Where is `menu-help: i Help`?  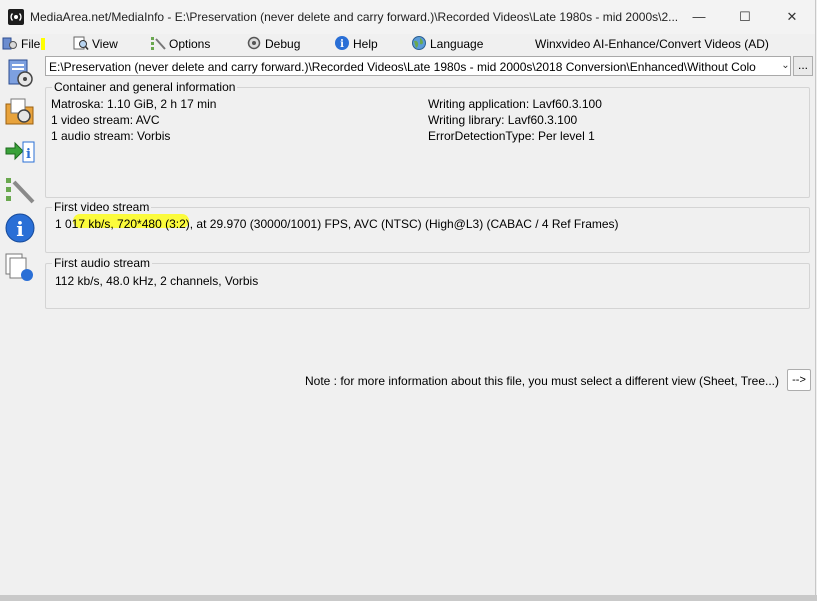 menu-help: i Help is located at coordinates (356, 44).